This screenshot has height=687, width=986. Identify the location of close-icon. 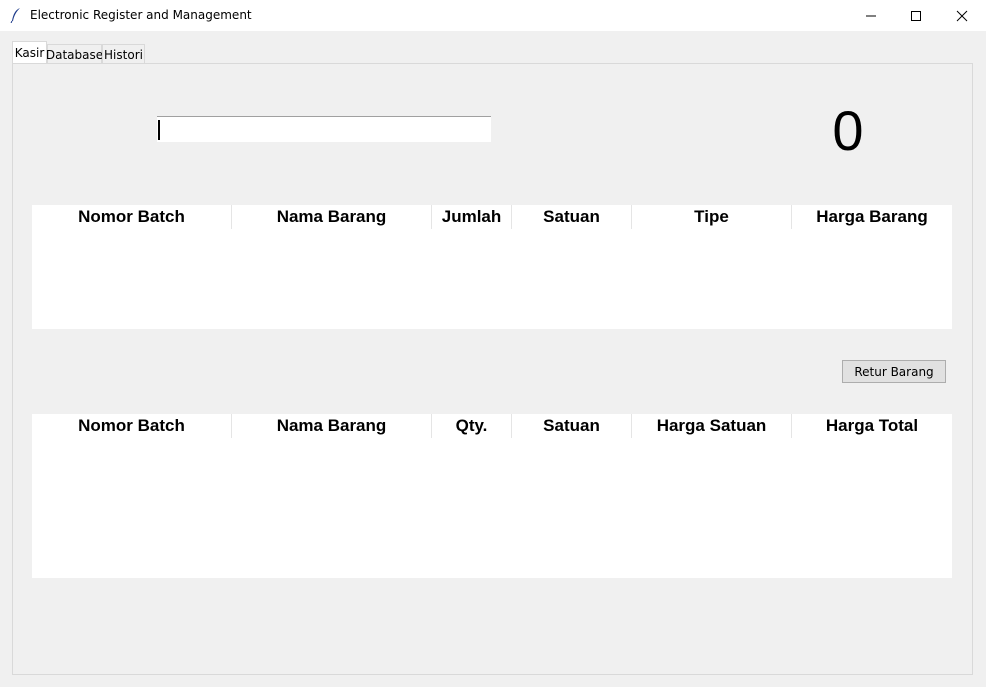
(962, 15).